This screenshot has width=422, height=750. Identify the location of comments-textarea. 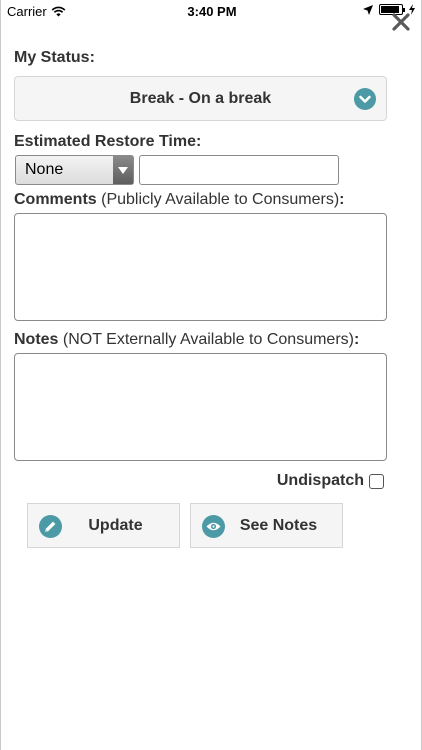
(200, 267).